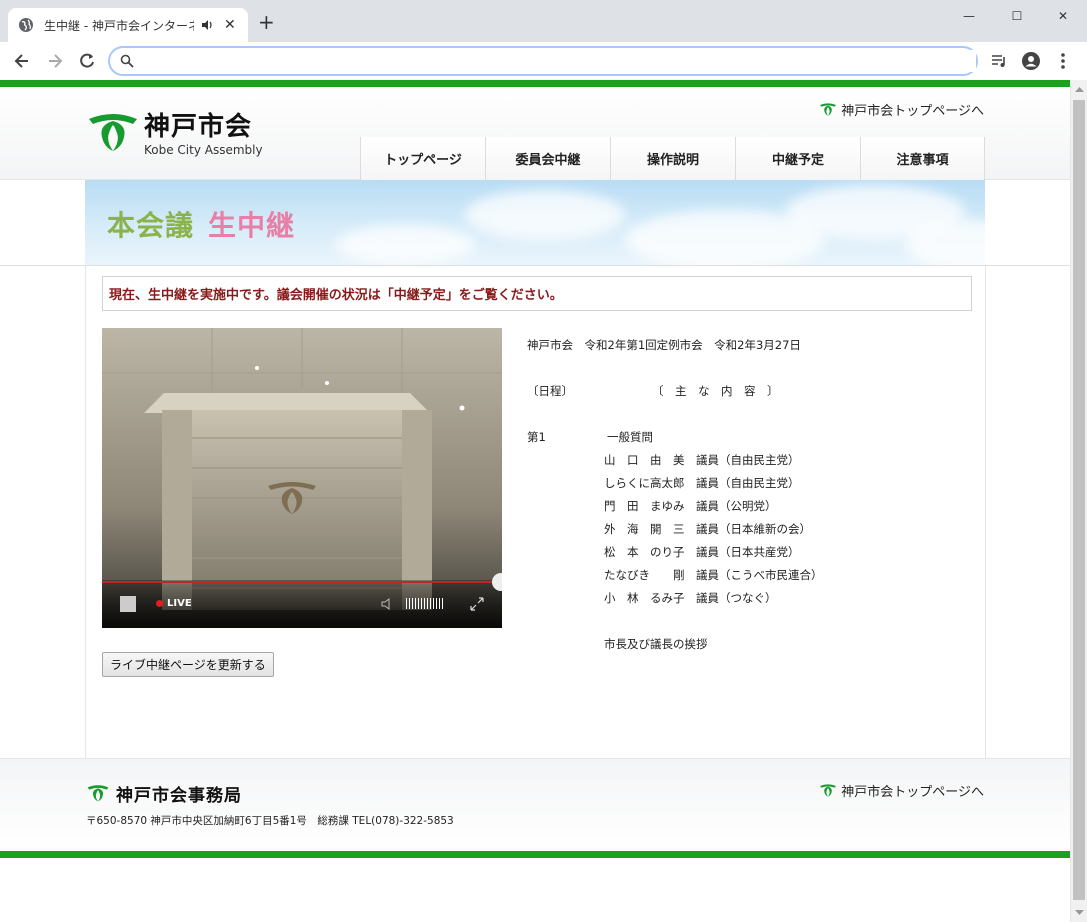 The height and width of the screenshot is (922, 1087). Describe the element at coordinates (999, 61) in the screenshot. I see `media-control-icon` at that location.